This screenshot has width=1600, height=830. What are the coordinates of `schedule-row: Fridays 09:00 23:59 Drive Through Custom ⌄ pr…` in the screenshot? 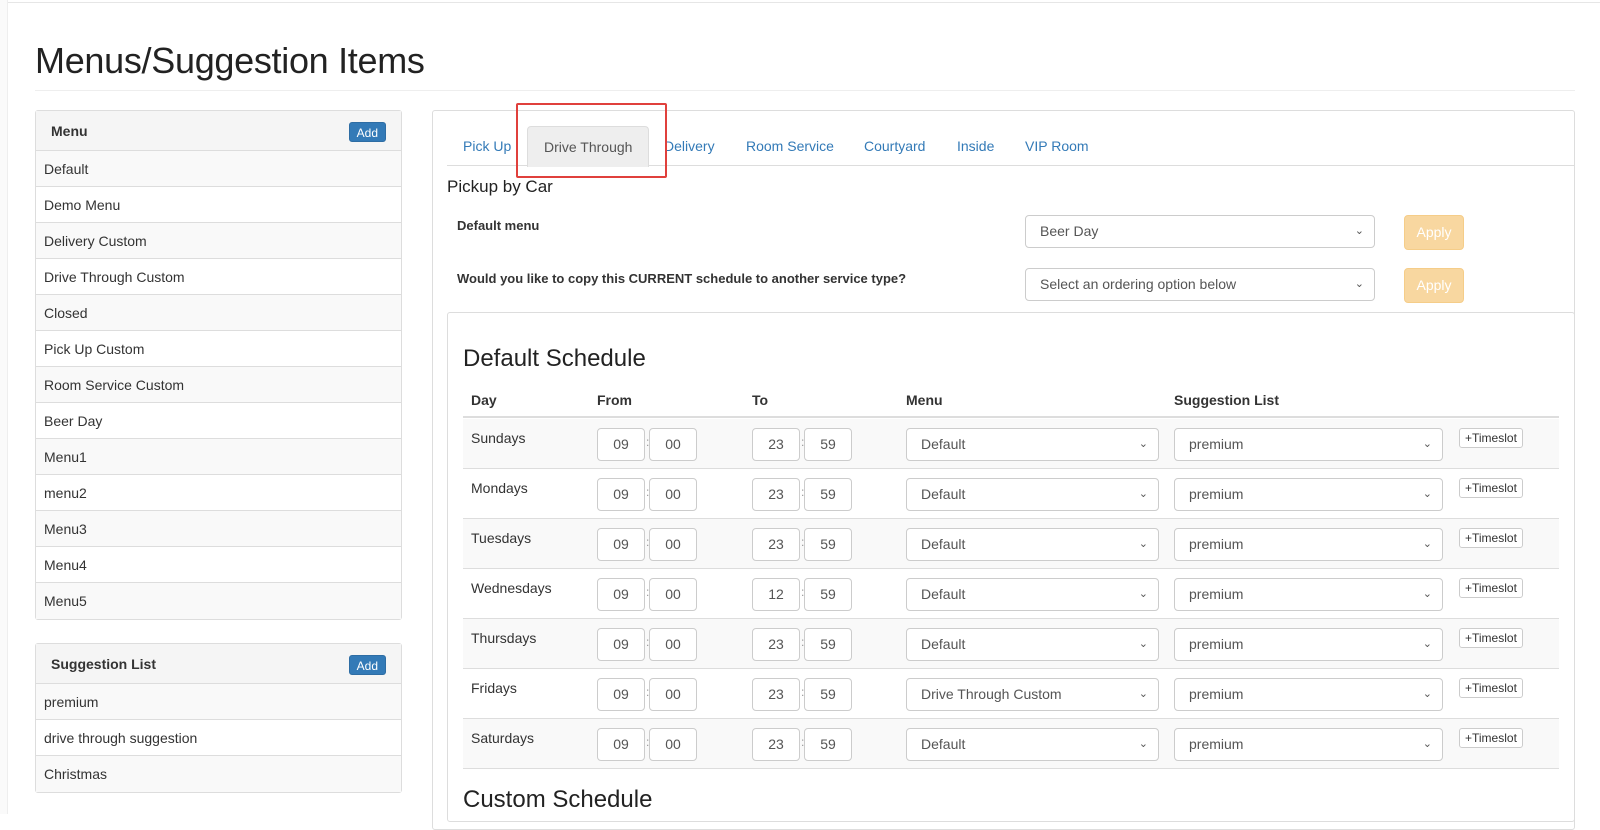 It's located at (1011, 694).